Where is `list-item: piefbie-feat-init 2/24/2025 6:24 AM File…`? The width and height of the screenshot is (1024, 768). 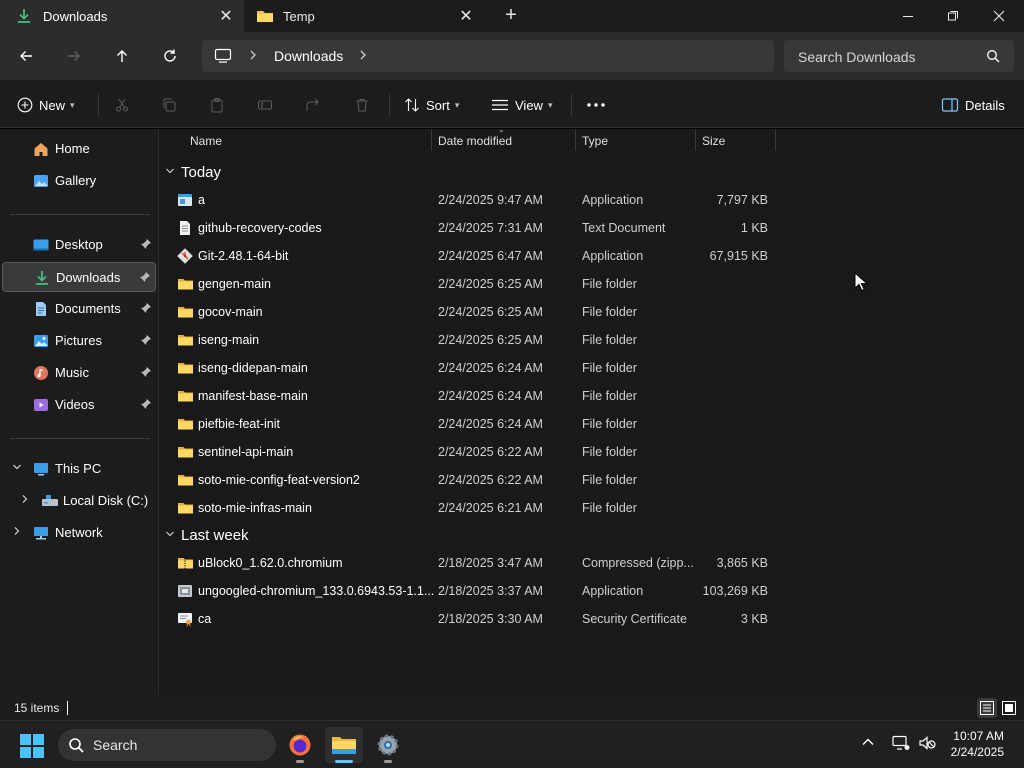
list-item: piefbie-feat-init 2/24/2025 6:24 AM File… is located at coordinates (469, 424).